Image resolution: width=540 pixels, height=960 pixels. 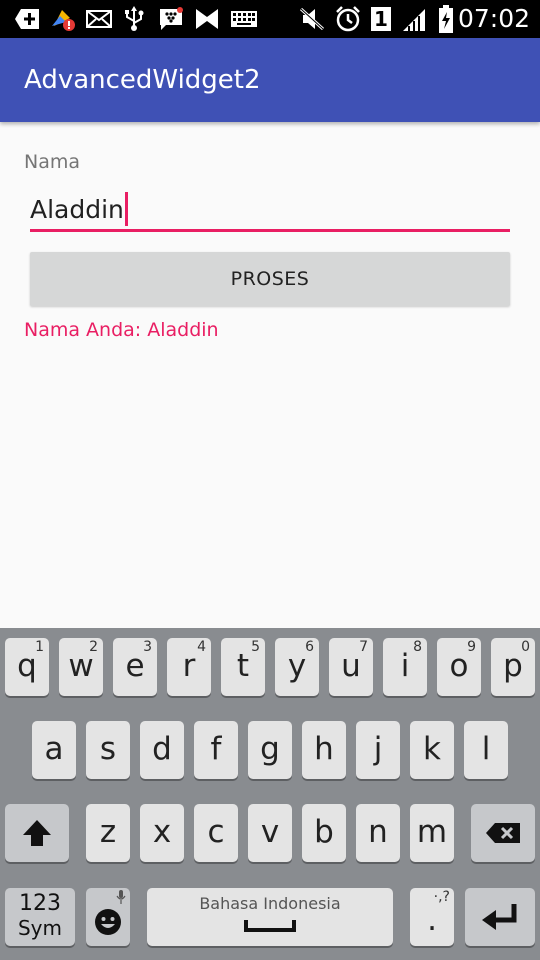 I want to click on name-input: Aladdin, so click(x=270, y=210).